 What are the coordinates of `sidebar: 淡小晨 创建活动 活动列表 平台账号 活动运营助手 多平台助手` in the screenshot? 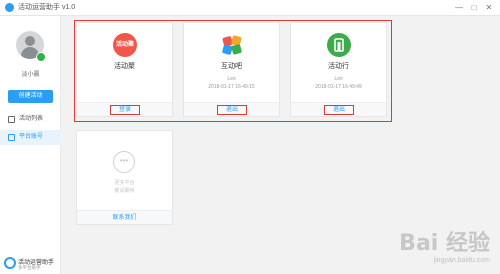 It's located at (30, 145).